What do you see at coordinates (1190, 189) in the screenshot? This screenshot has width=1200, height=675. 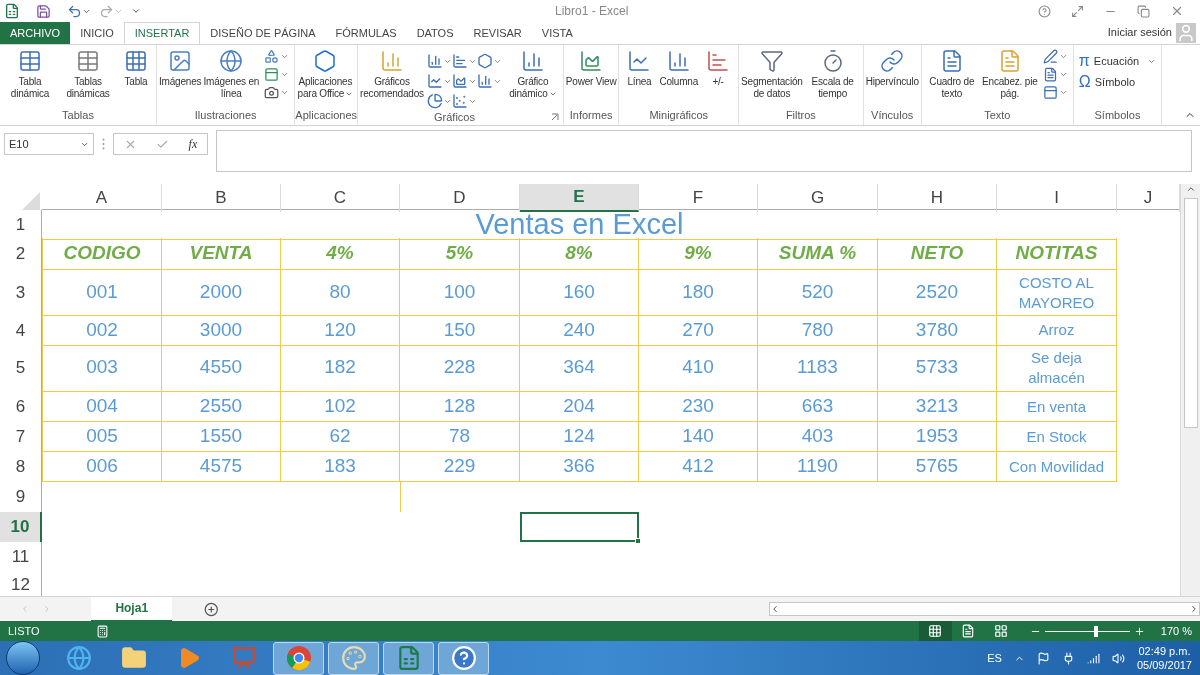 I see `scroll-up-icon` at bounding box center [1190, 189].